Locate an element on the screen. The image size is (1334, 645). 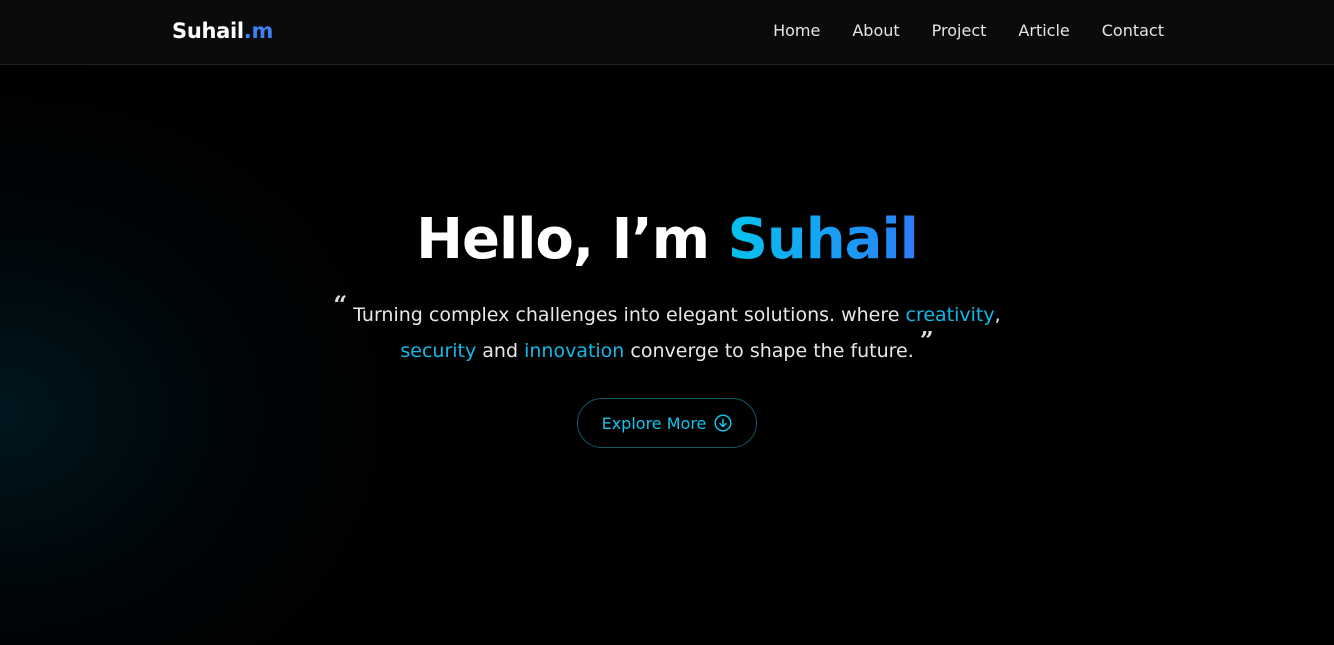
quote-open-mark: “ is located at coordinates (340, 304).